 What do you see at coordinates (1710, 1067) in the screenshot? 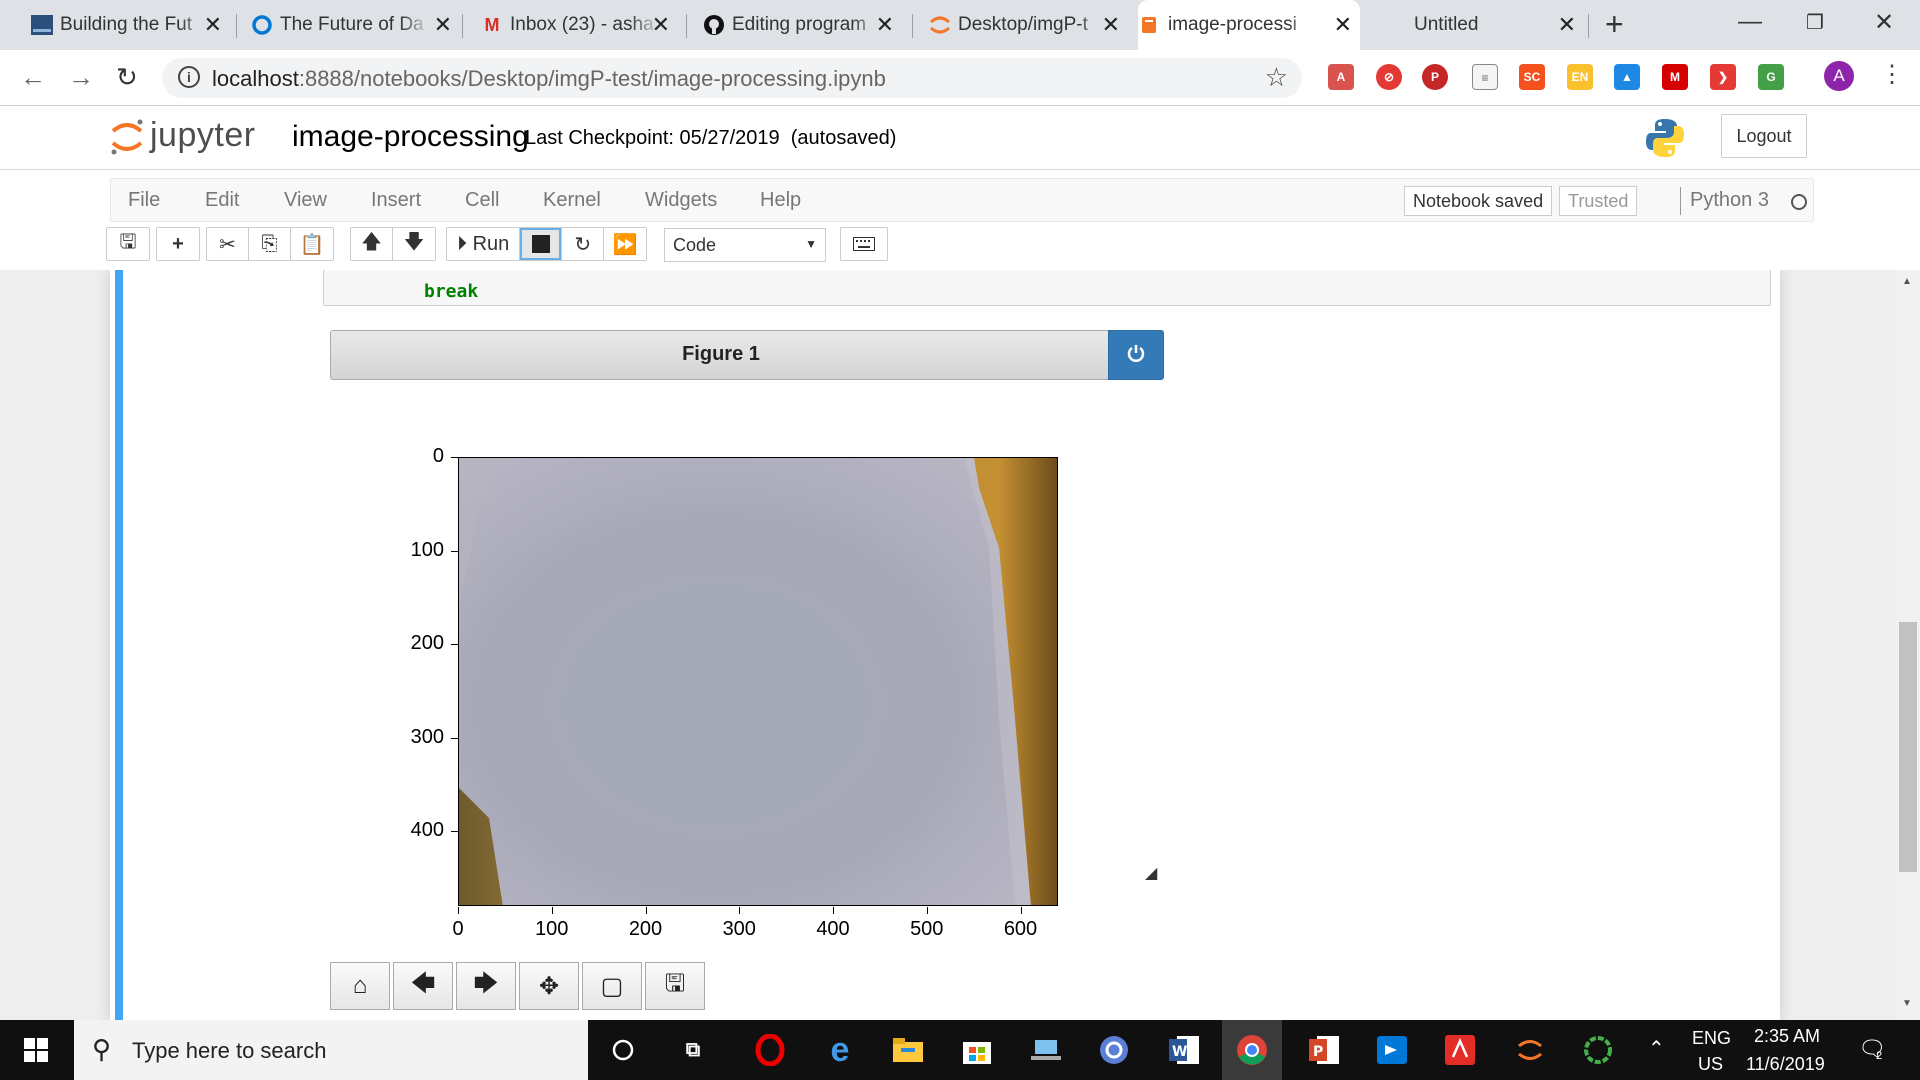
I see `language-bottom: US` at bounding box center [1710, 1067].